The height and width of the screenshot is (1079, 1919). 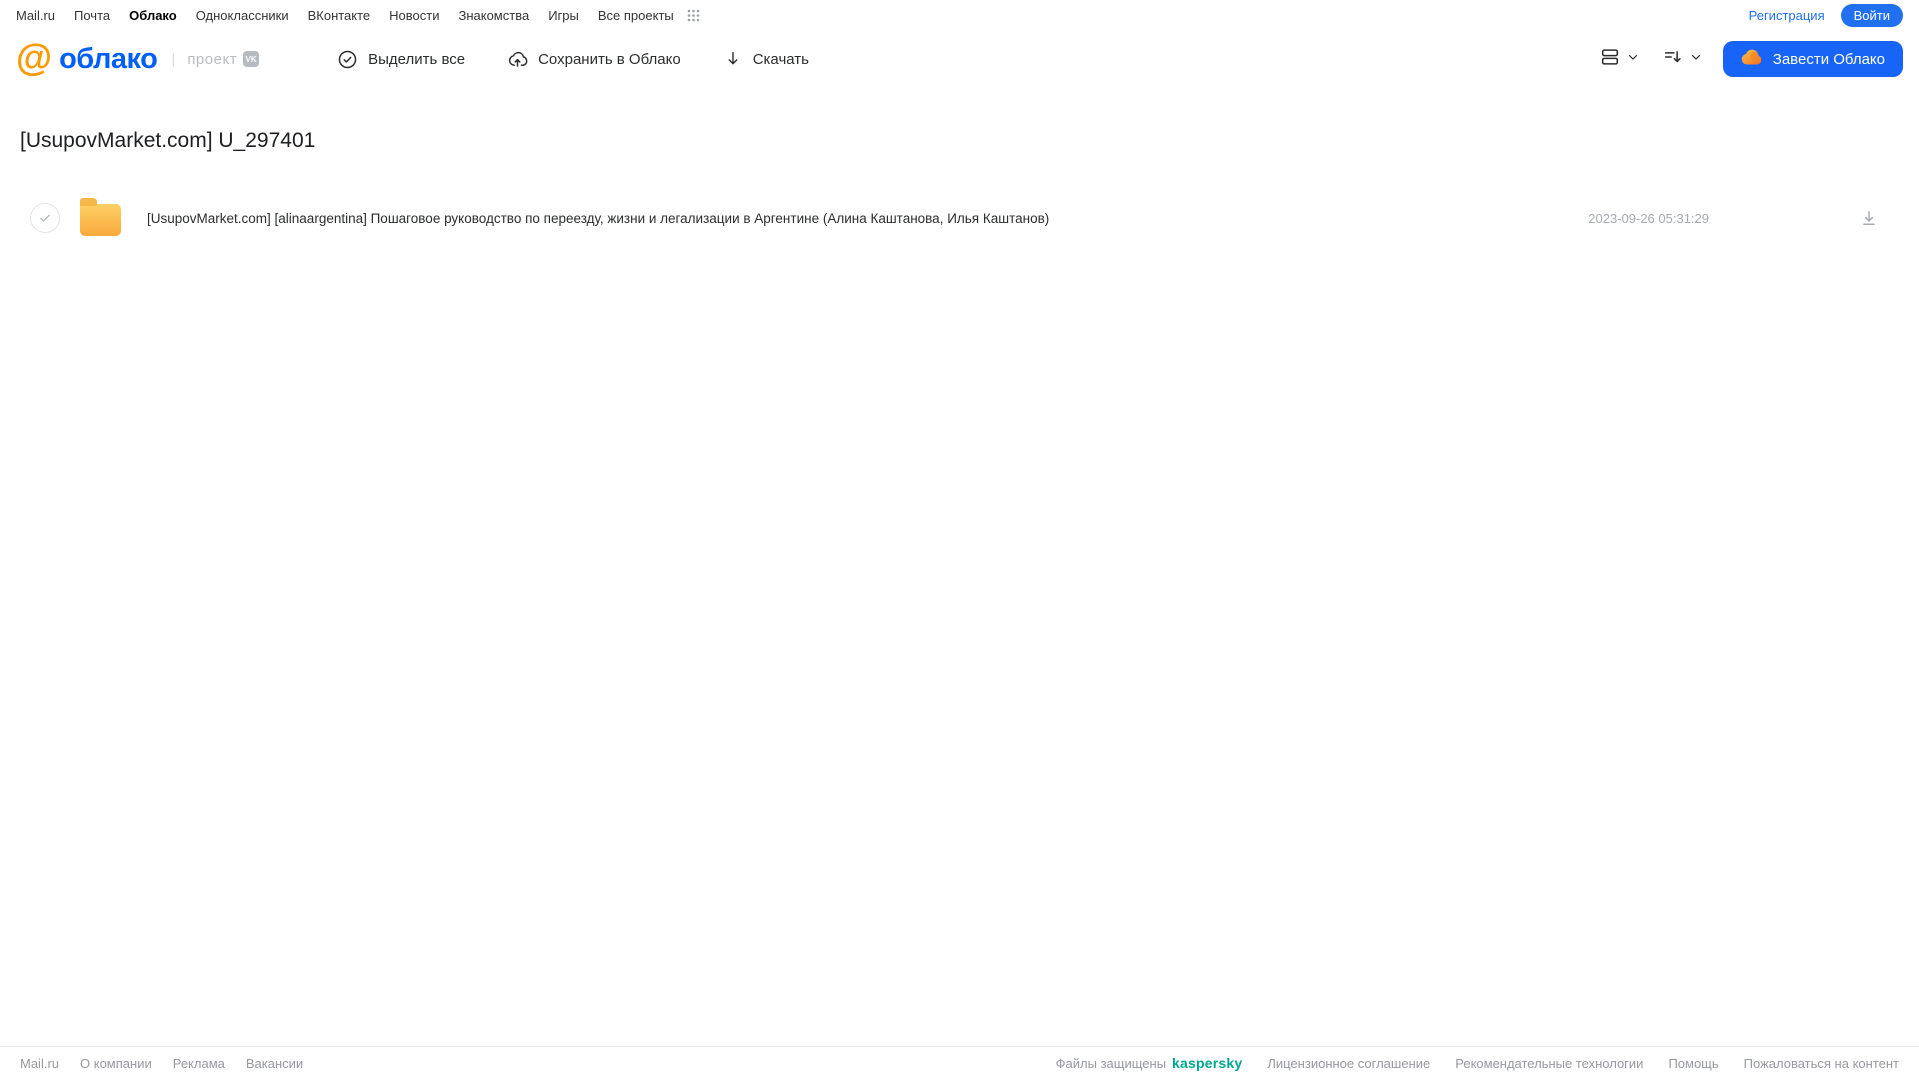 What do you see at coordinates (274, 1063) in the screenshot?
I see `footer-link-jobs: Вакансии` at bounding box center [274, 1063].